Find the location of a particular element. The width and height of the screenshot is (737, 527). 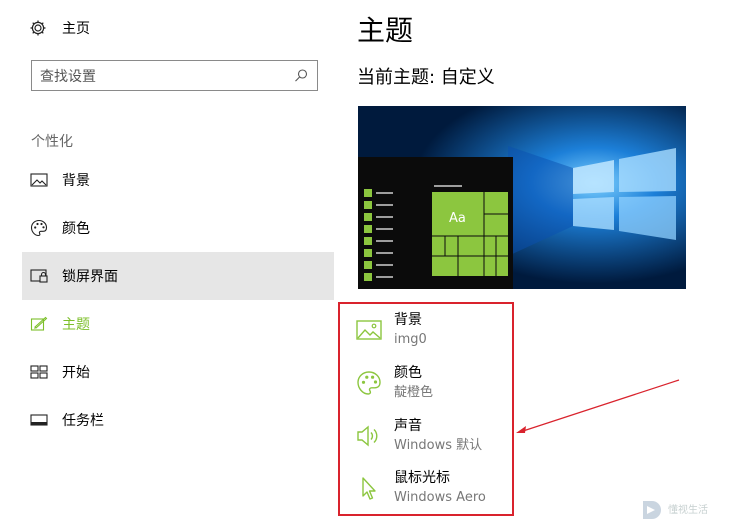

sidebar-item-color: 颜色 is located at coordinates (178, 228).